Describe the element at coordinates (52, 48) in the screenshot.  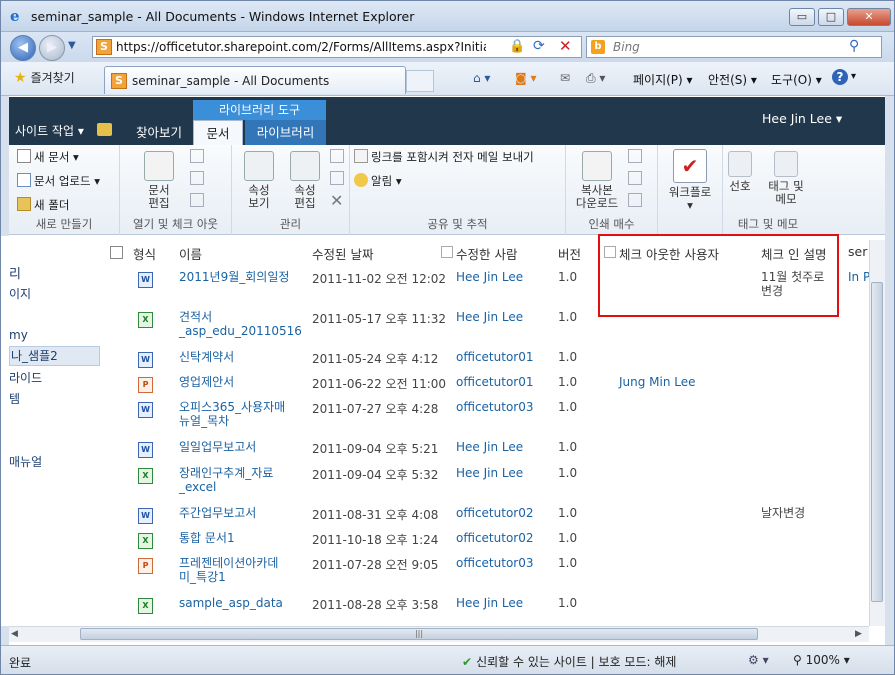
I see `forward-button: ▶` at that location.